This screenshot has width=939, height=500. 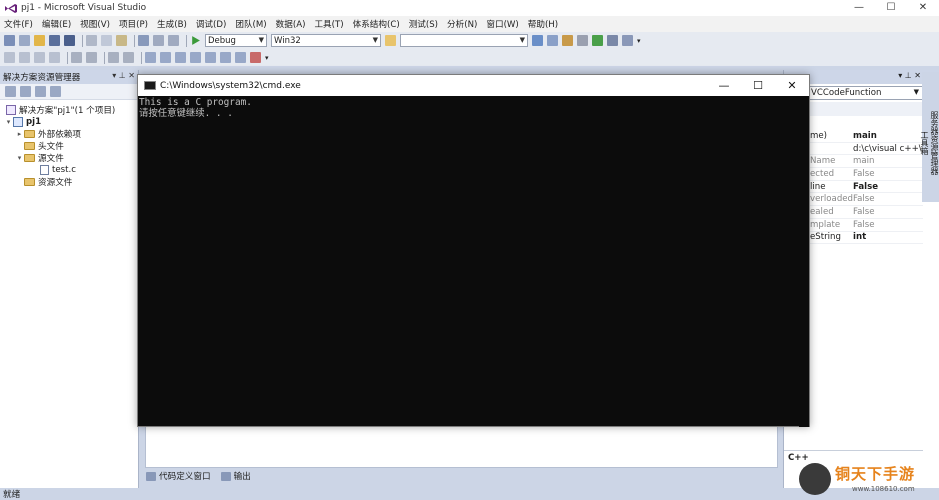 I want to click on menu-debug: 调试(D), so click(x=211, y=24).